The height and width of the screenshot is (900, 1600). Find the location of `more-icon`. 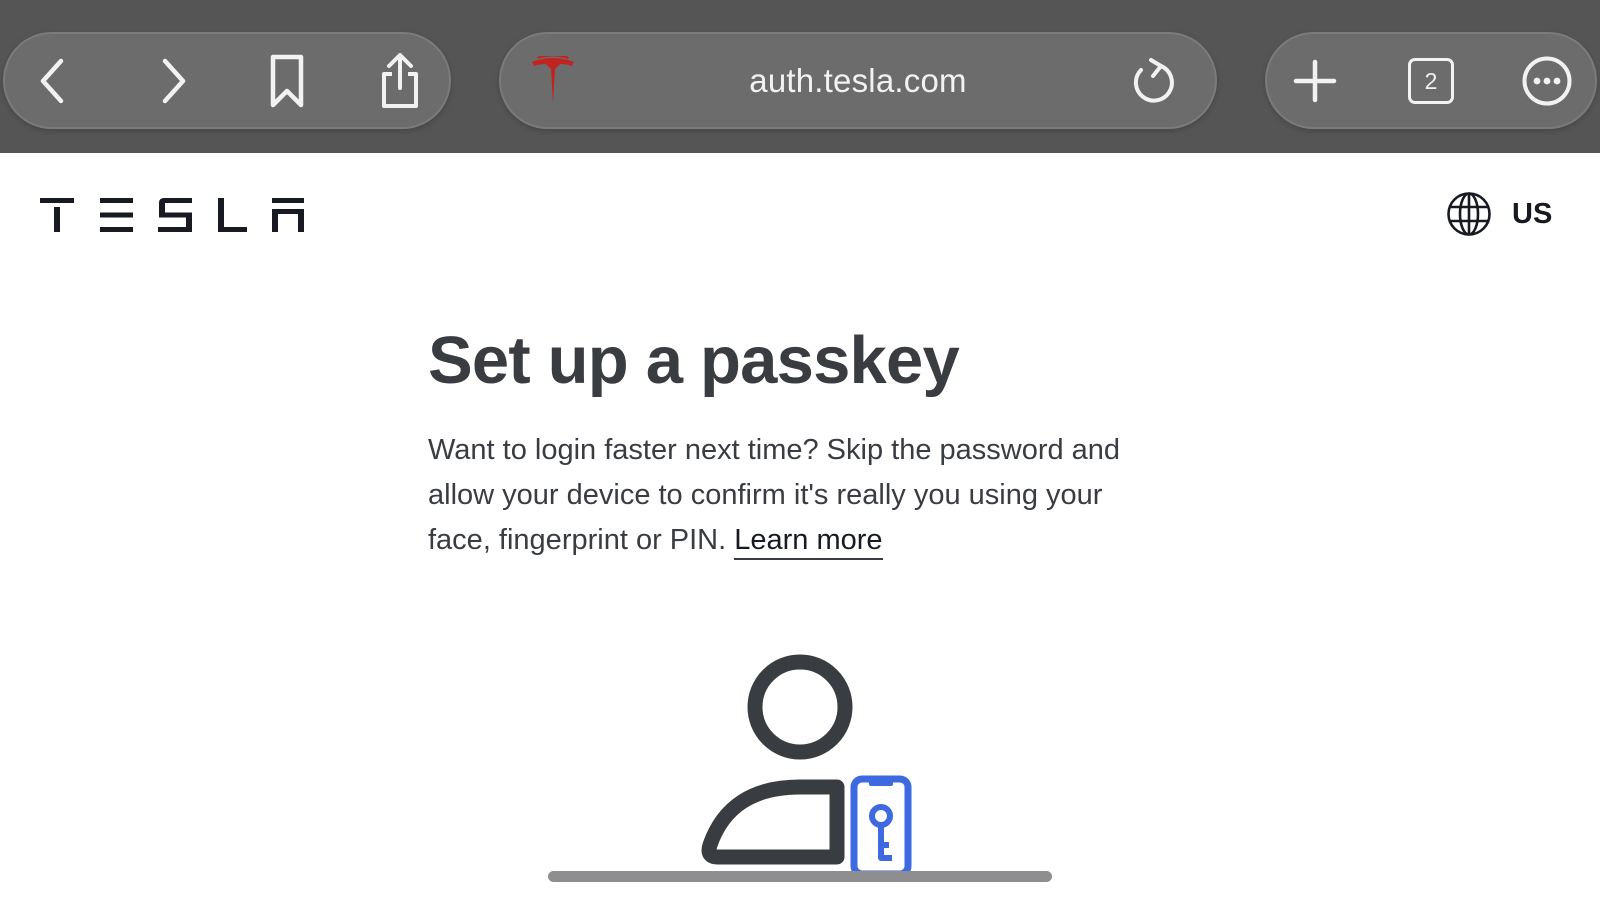

more-icon is located at coordinates (1547, 80).